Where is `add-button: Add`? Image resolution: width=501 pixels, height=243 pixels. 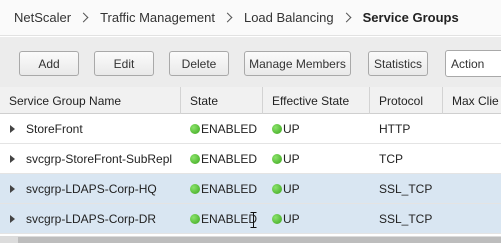 add-button: Add is located at coordinates (49, 63).